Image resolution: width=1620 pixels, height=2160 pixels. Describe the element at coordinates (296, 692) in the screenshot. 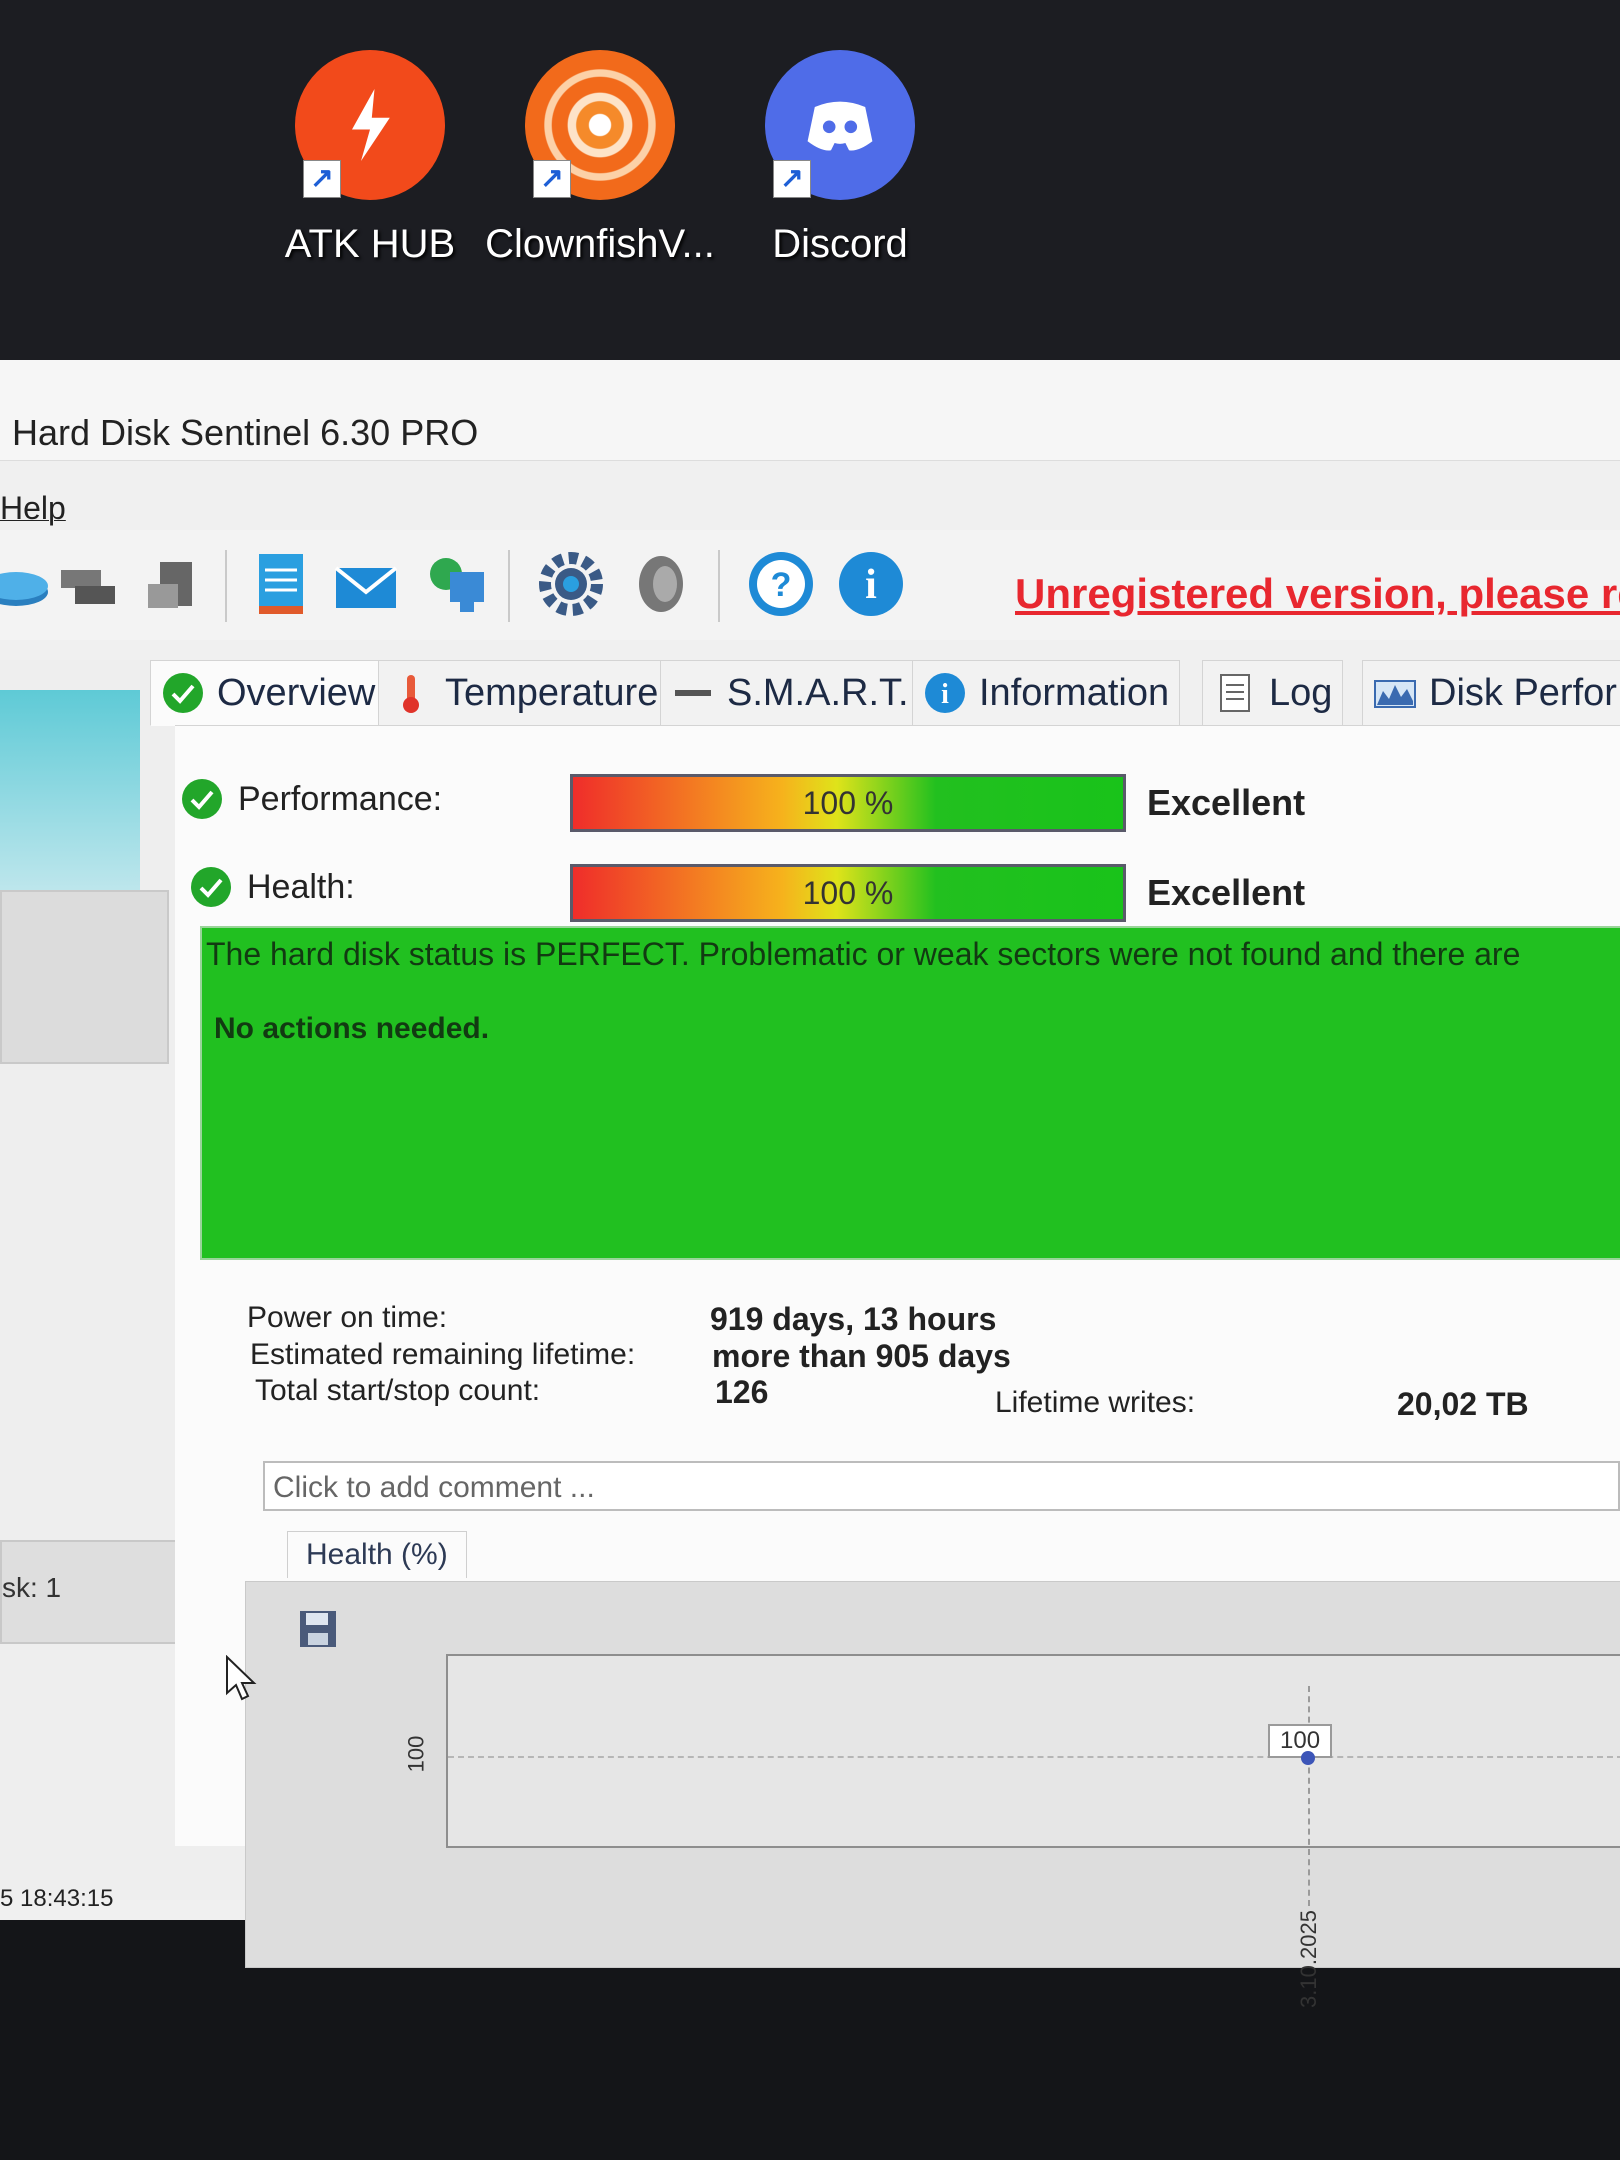

I see `tab-label: Overview` at that location.